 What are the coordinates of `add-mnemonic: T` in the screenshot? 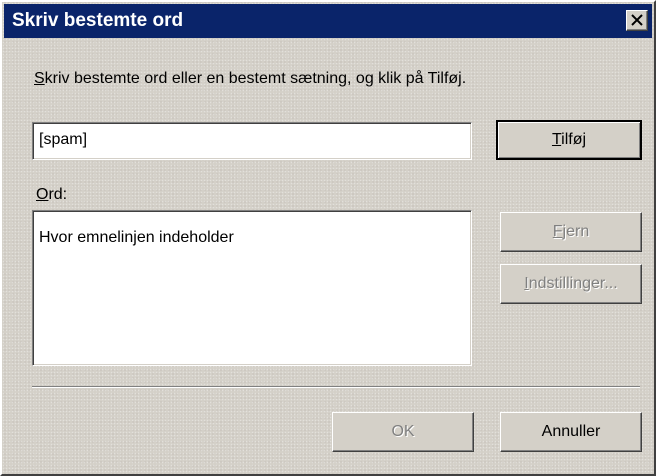 It's located at (556, 139).